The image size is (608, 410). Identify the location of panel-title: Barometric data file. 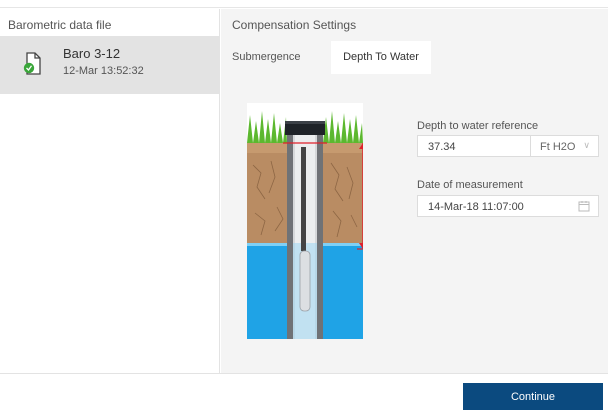
(60, 25).